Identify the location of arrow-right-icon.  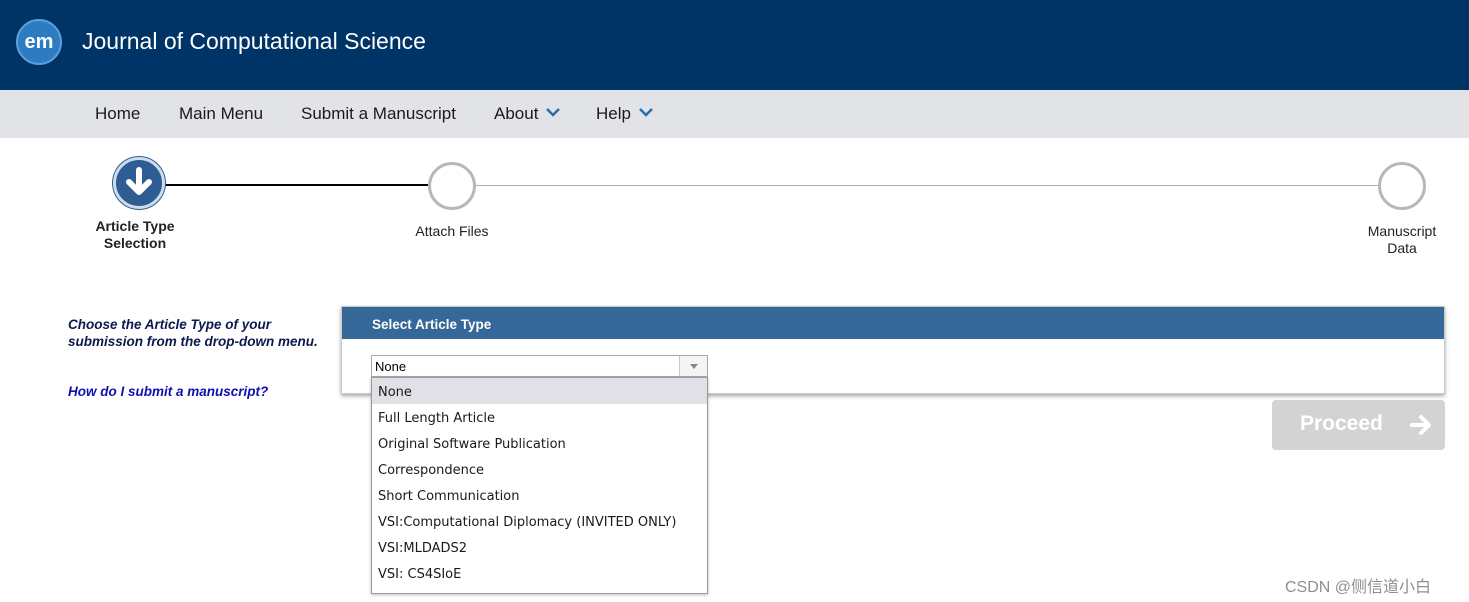
(1420, 425).